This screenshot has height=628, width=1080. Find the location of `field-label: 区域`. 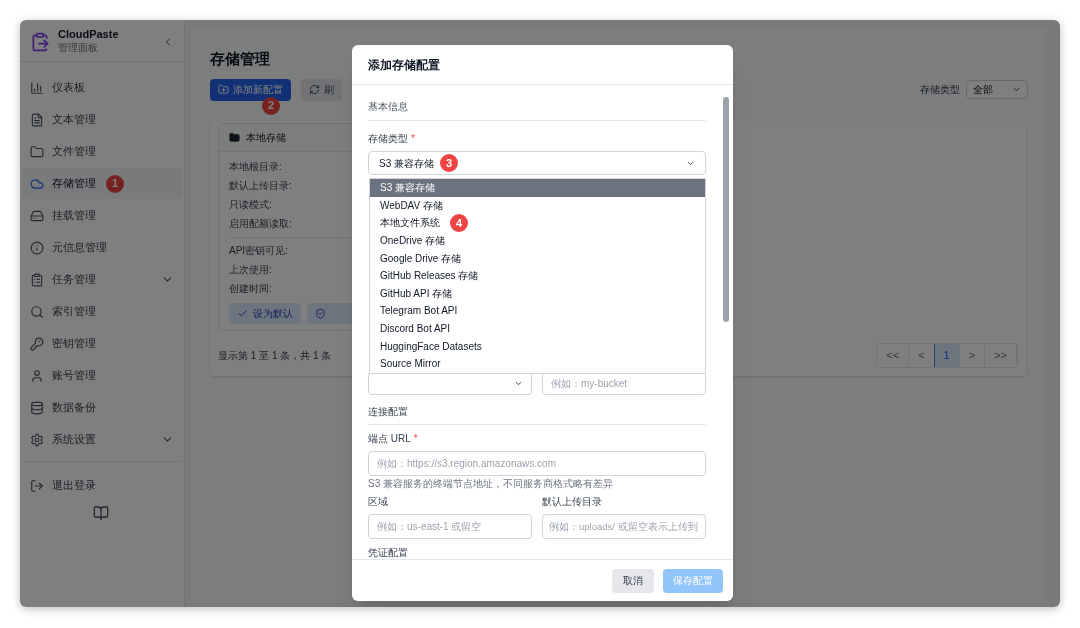

field-label: 区域 is located at coordinates (378, 502).